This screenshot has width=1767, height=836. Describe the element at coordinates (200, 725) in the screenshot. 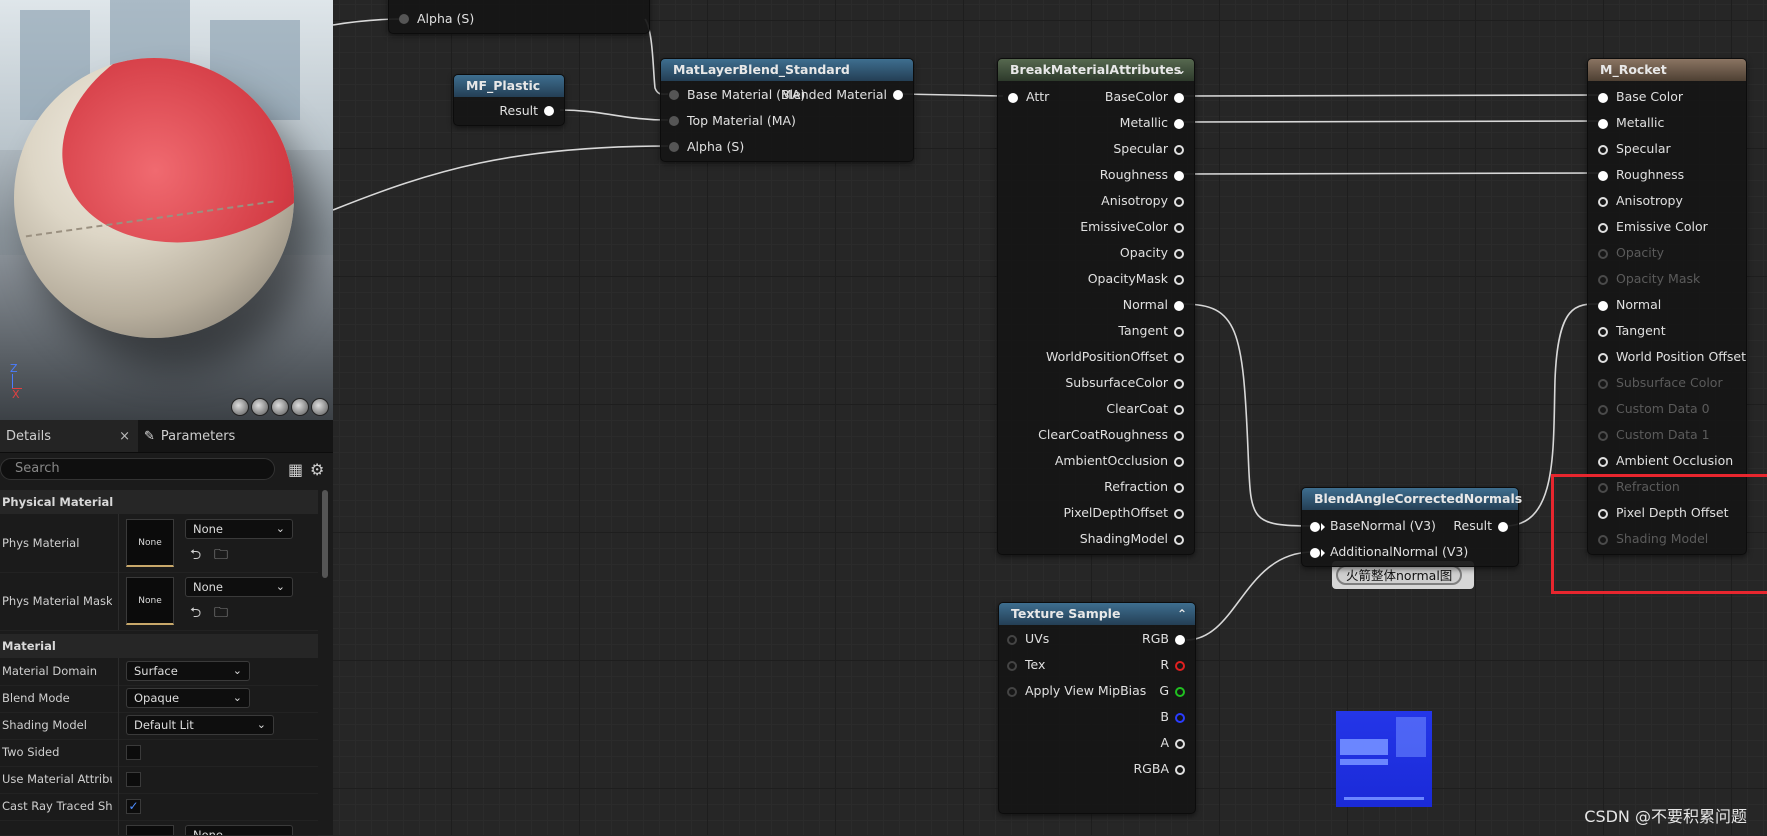

I see `shading-model-dropdown: Default Lit ⌄` at that location.